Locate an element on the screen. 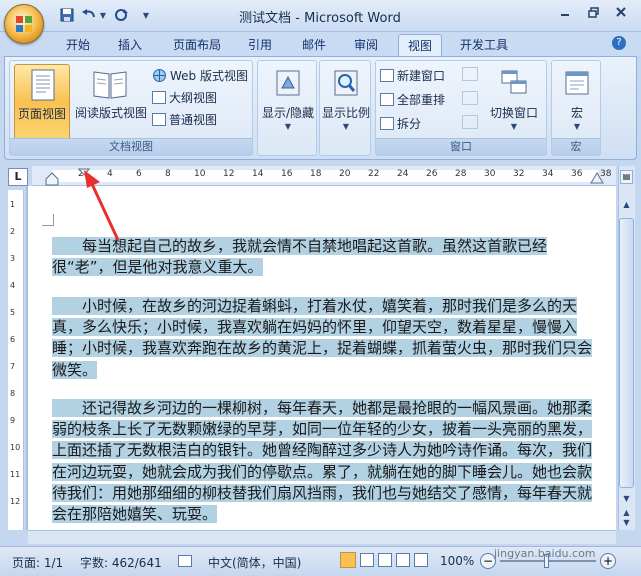  vertical-ruler-mark: 2 is located at coordinates (13, 231).